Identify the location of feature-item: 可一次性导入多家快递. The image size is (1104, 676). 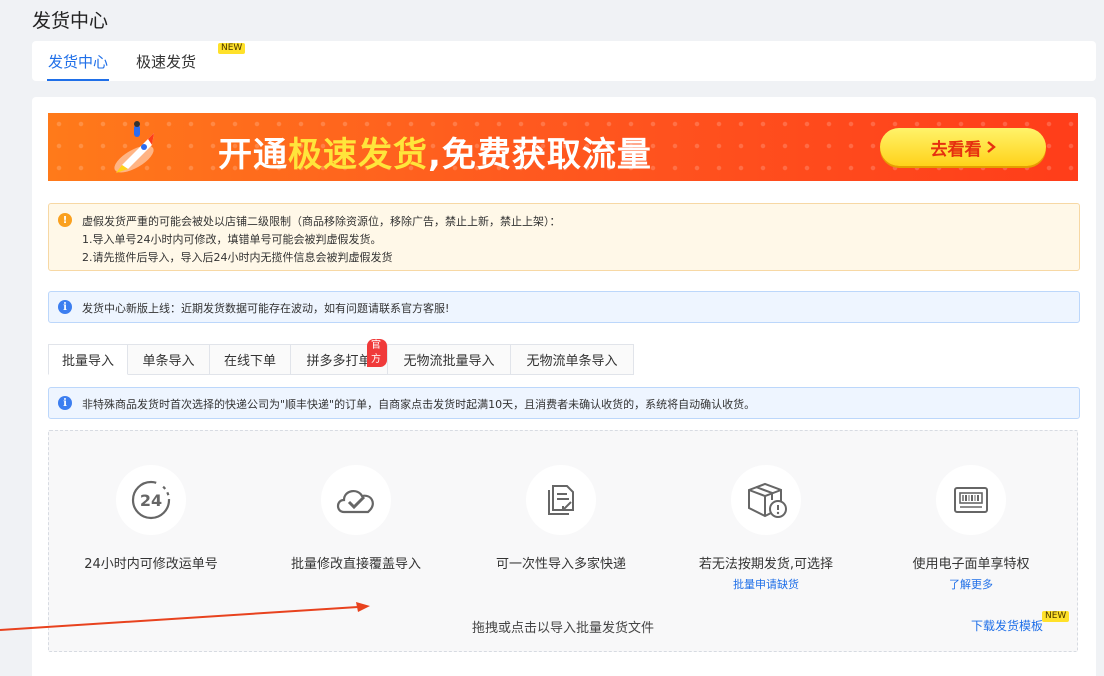
(561, 518).